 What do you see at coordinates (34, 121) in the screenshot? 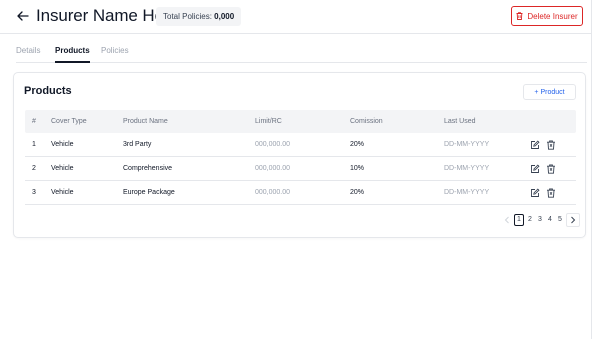
I see `column-header-number: #` at bounding box center [34, 121].